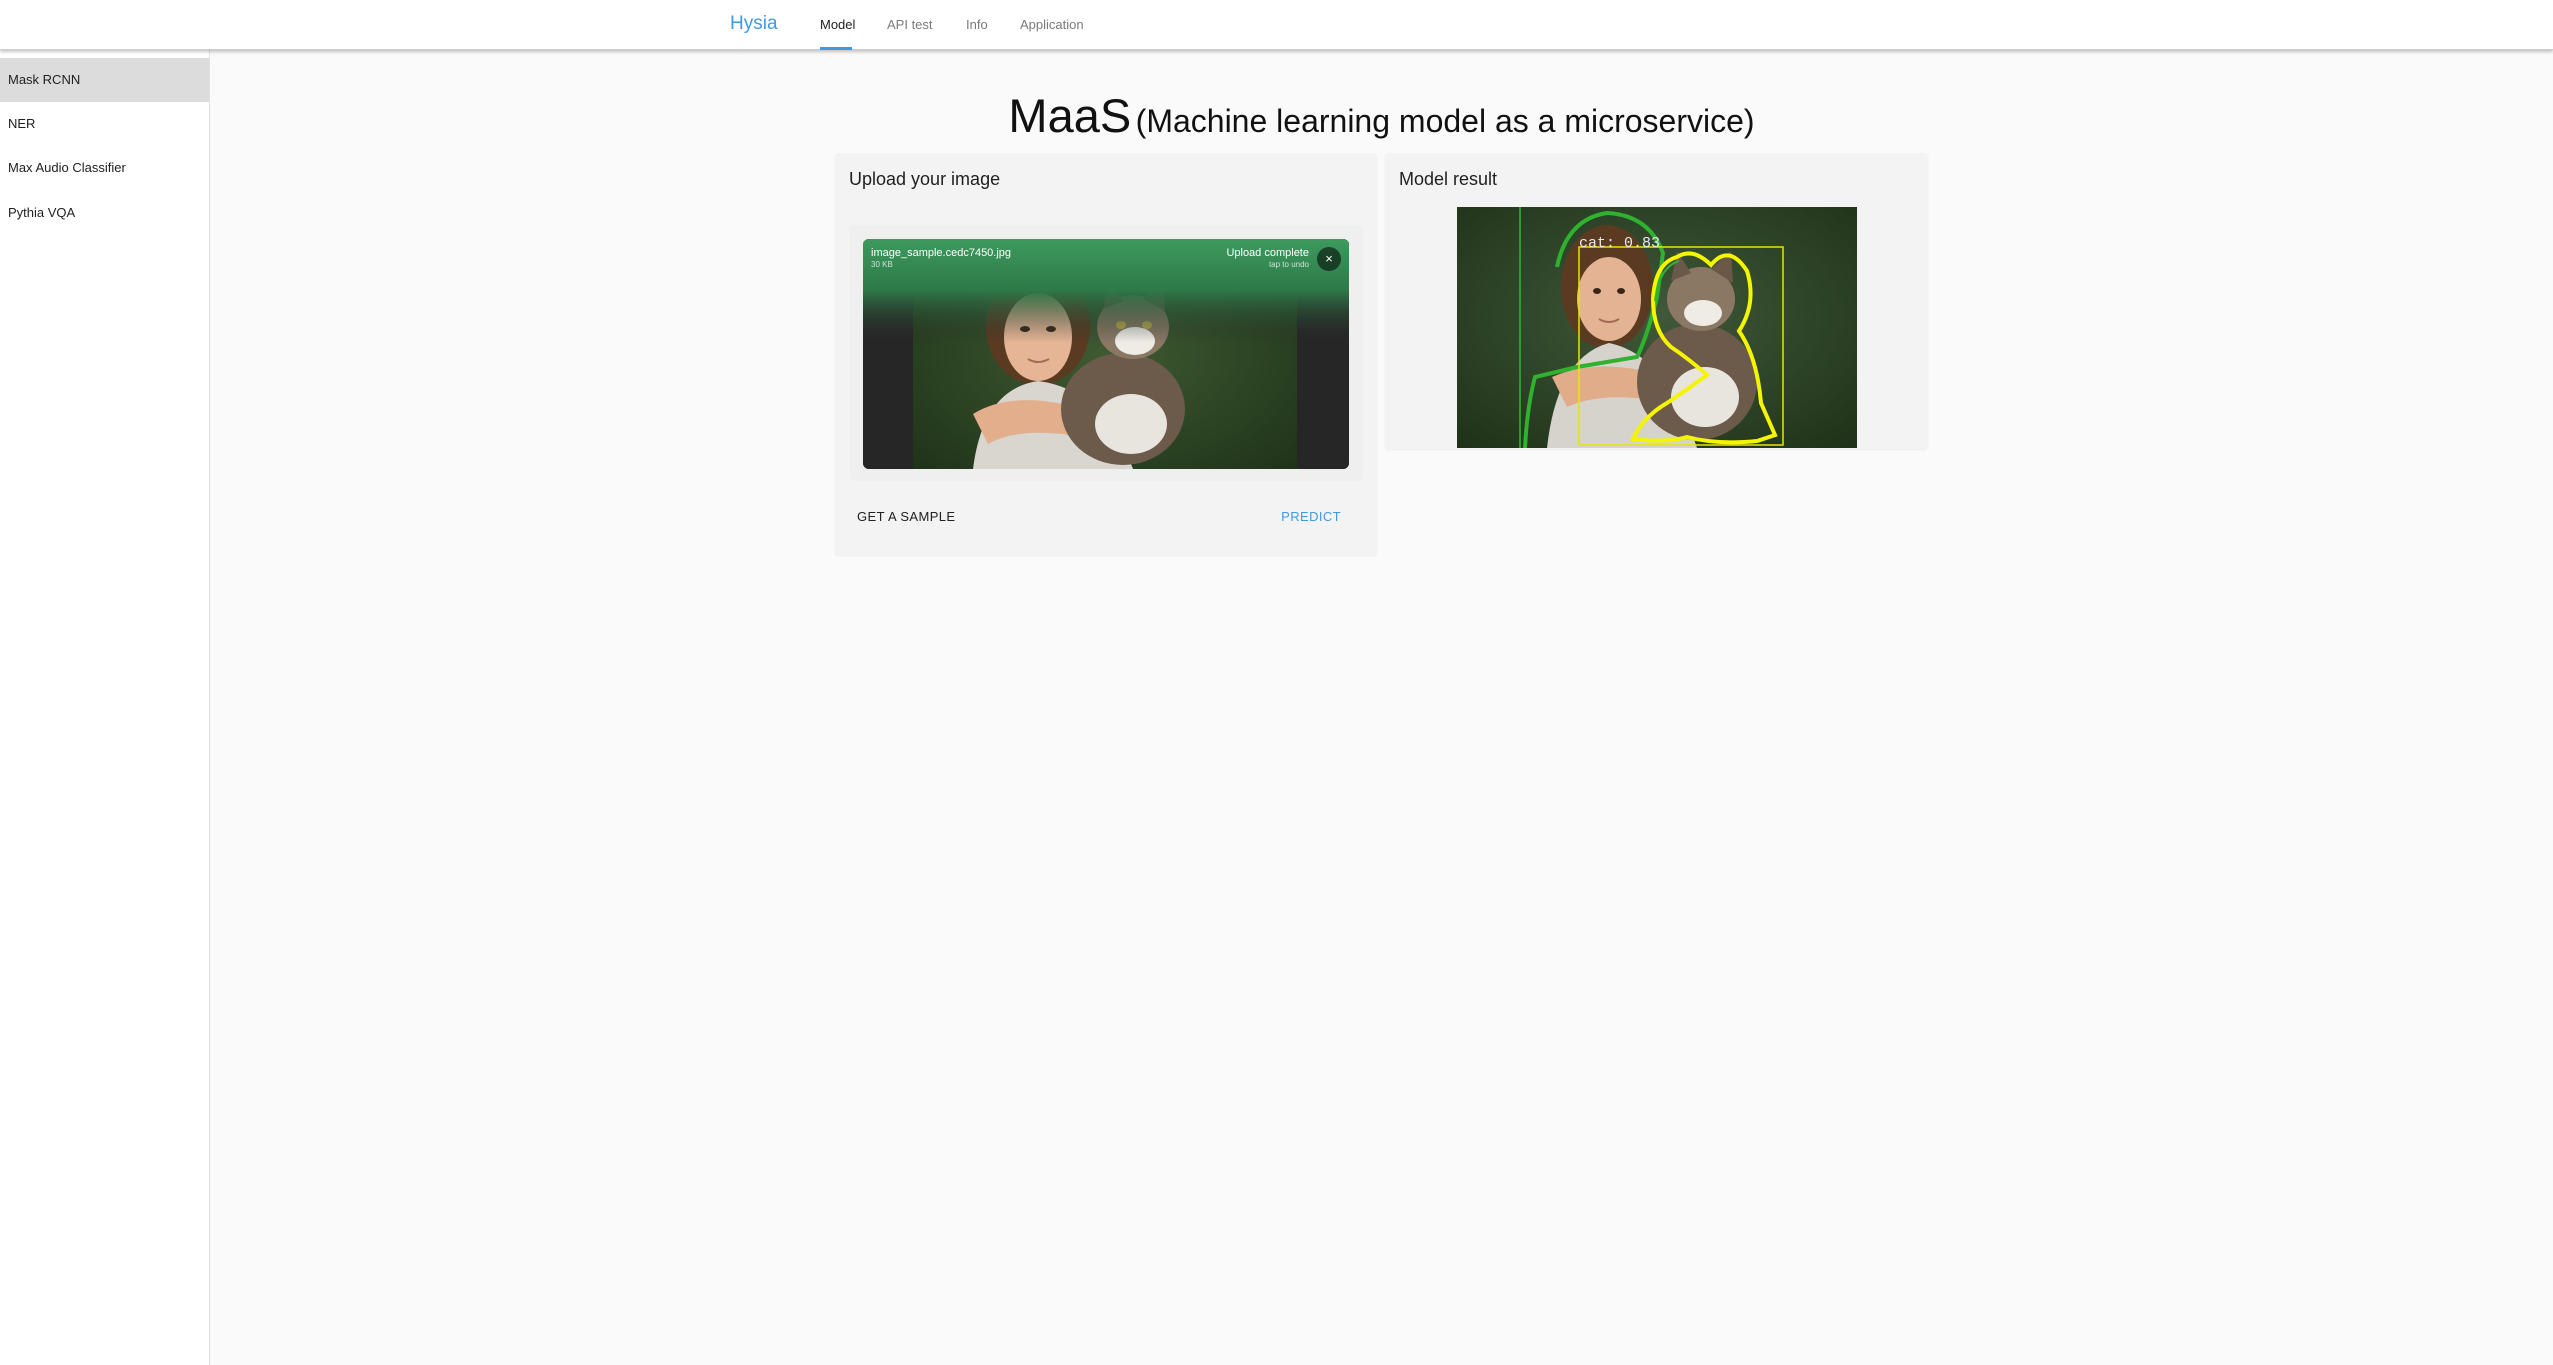 The height and width of the screenshot is (1365, 2553). Describe the element at coordinates (1267, 253) in the screenshot. I see `upload-status: Upload complete` at that location.